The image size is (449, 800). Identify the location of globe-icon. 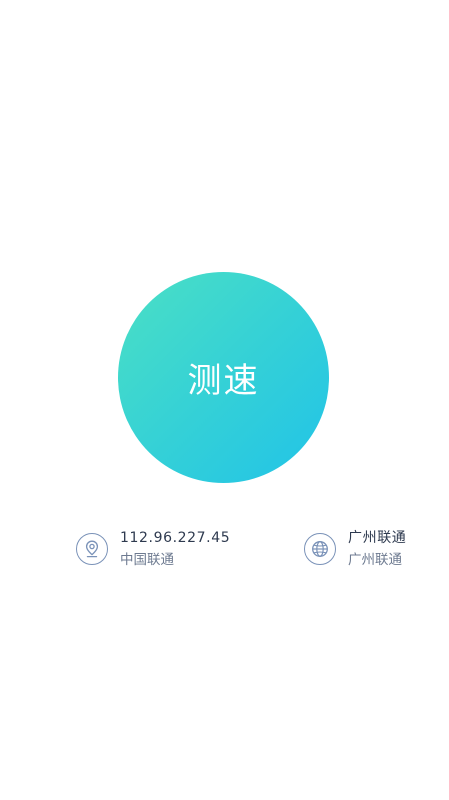
(320, 549).